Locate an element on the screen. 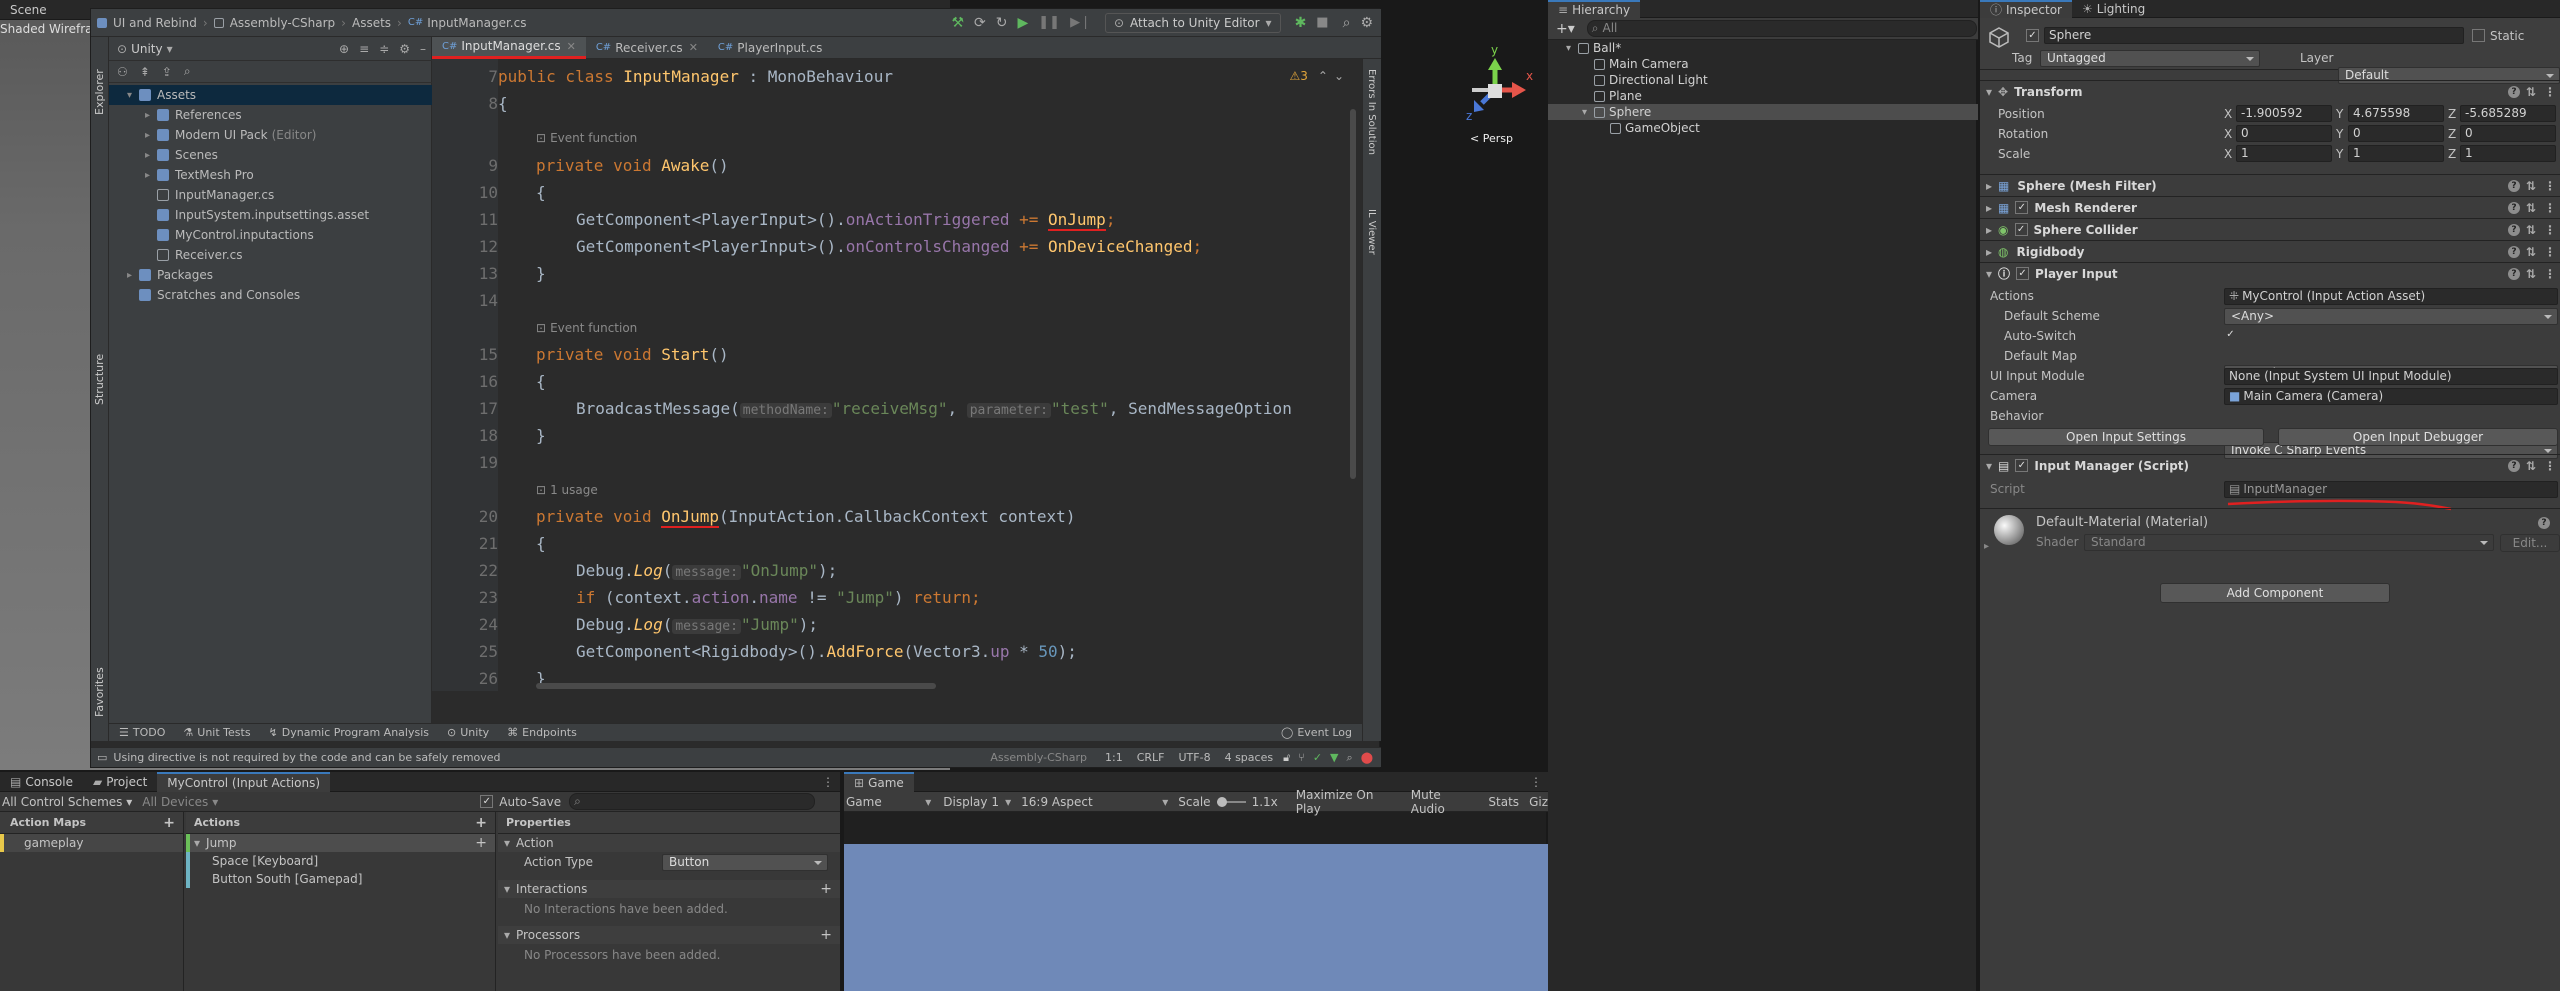  transform-x-field: 1 is located at coordinates (2284, 153).